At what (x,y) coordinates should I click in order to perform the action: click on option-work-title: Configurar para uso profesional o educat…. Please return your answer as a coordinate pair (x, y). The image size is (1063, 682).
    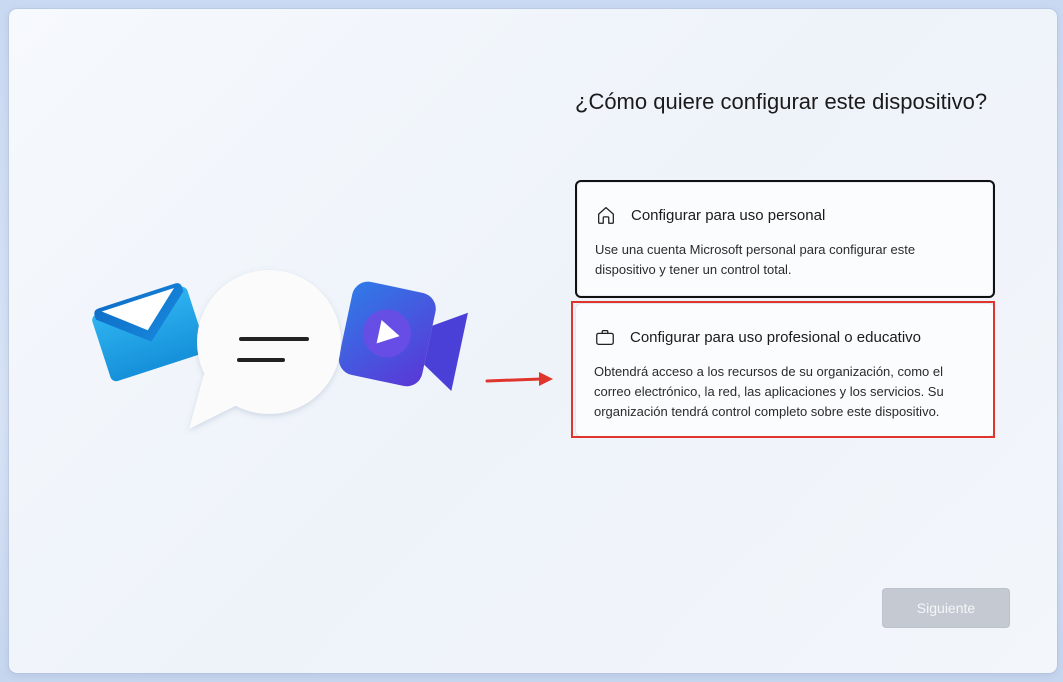
    Looking at the image, I should click on (776, 337).